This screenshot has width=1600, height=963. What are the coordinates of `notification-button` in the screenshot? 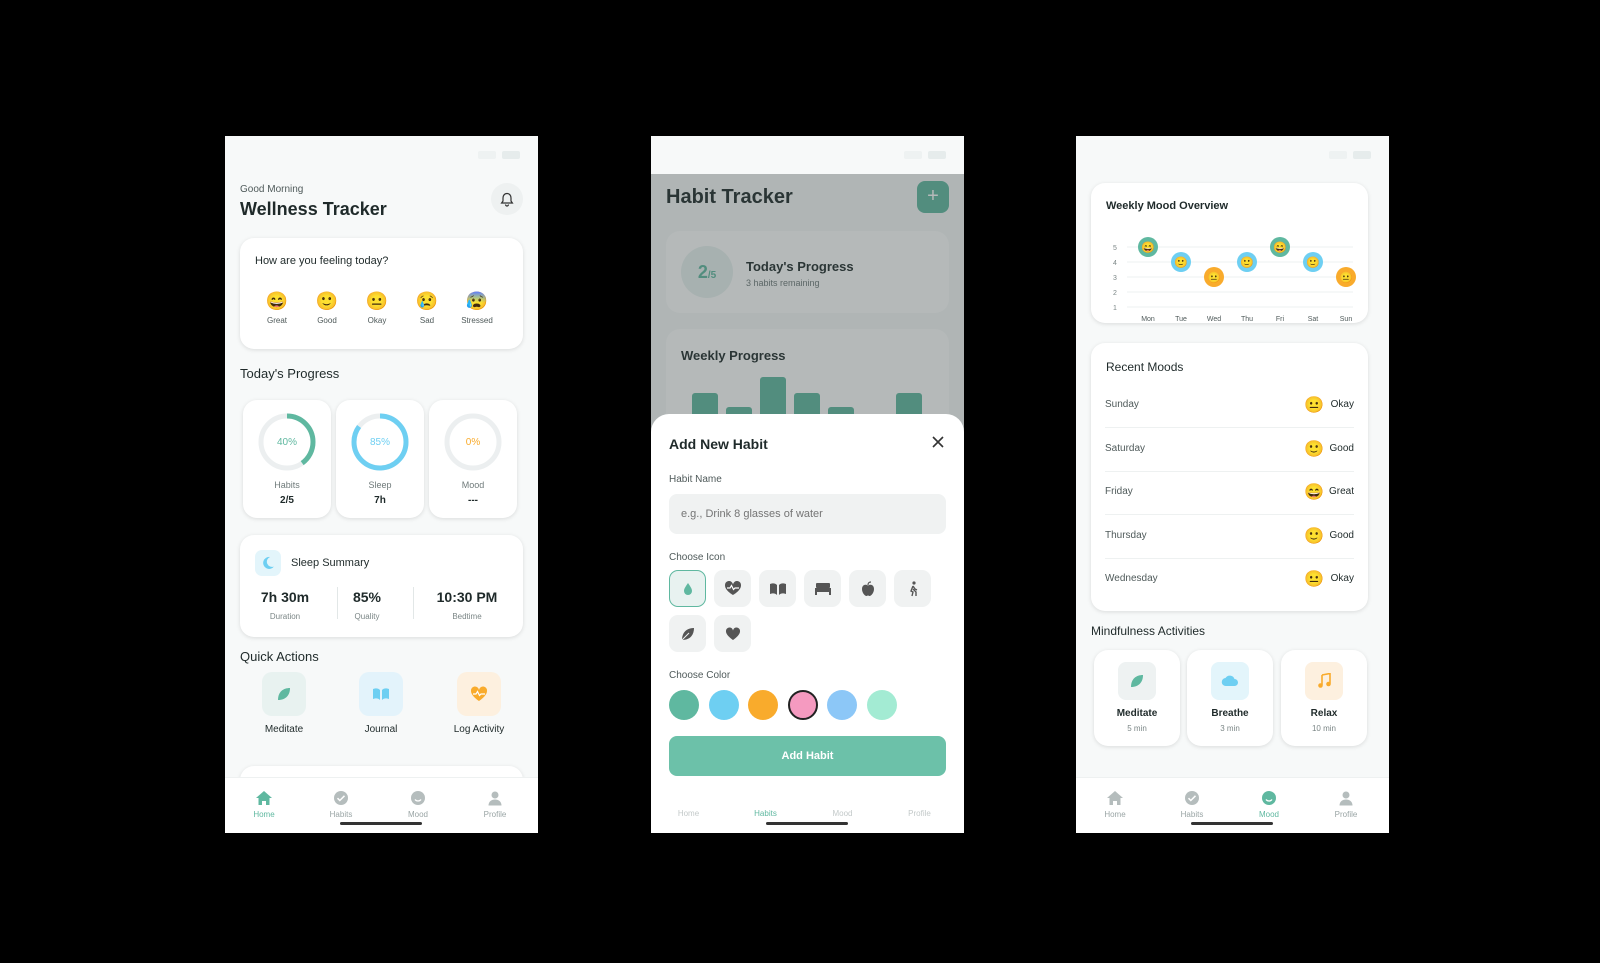 It's located at (507, 199).